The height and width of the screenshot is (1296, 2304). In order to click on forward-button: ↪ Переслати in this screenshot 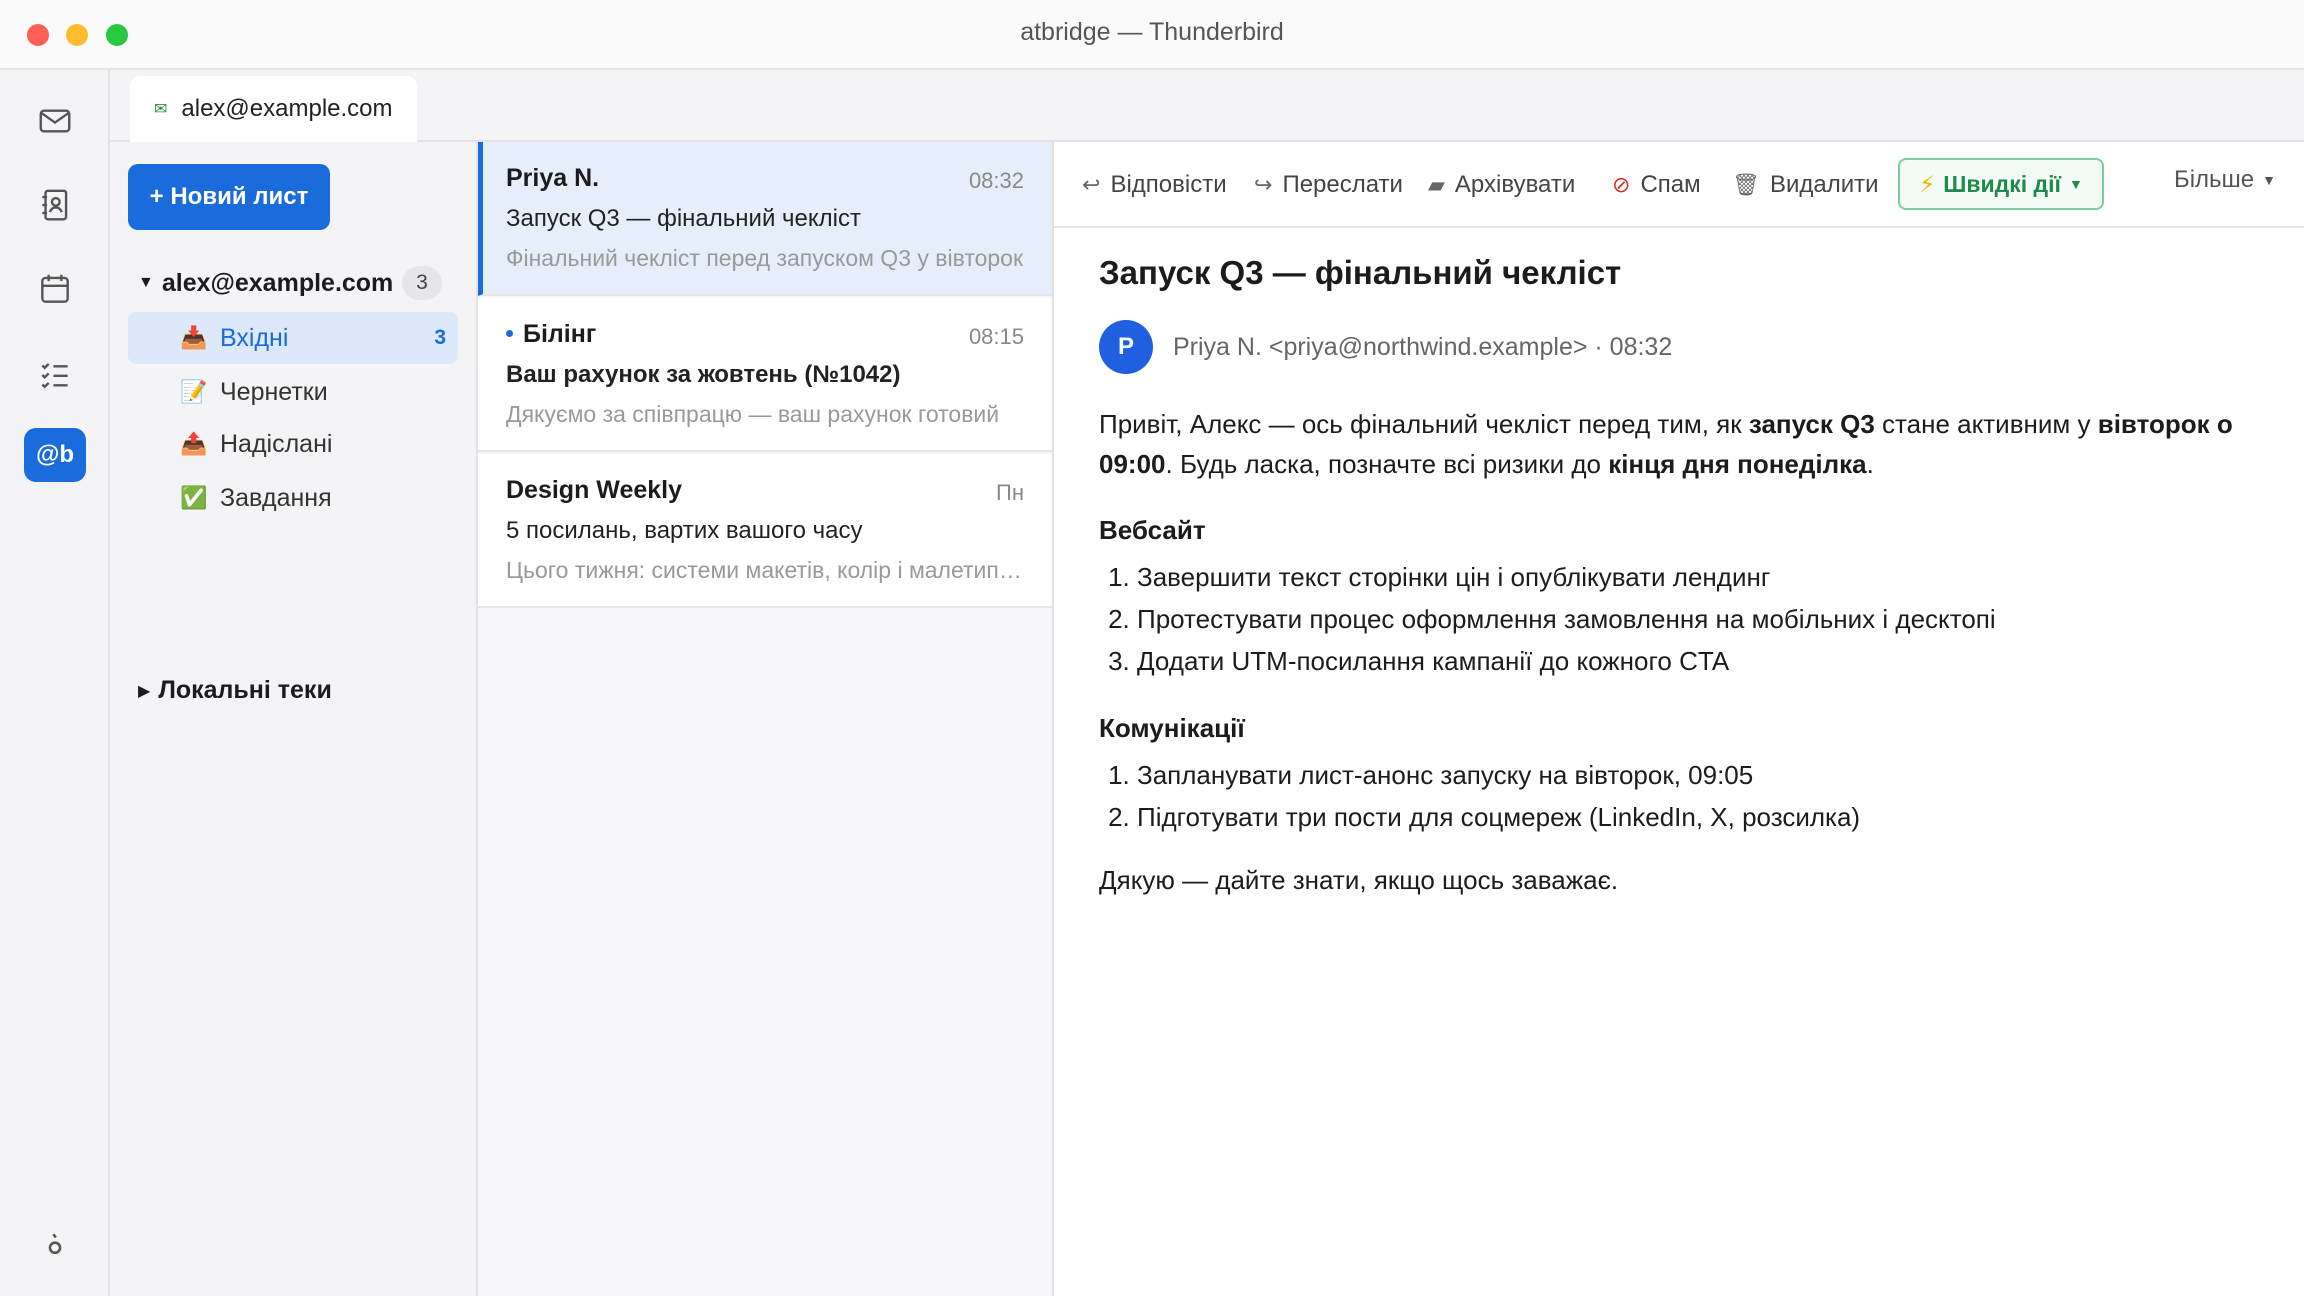, I will do `click(1328, 185)`.